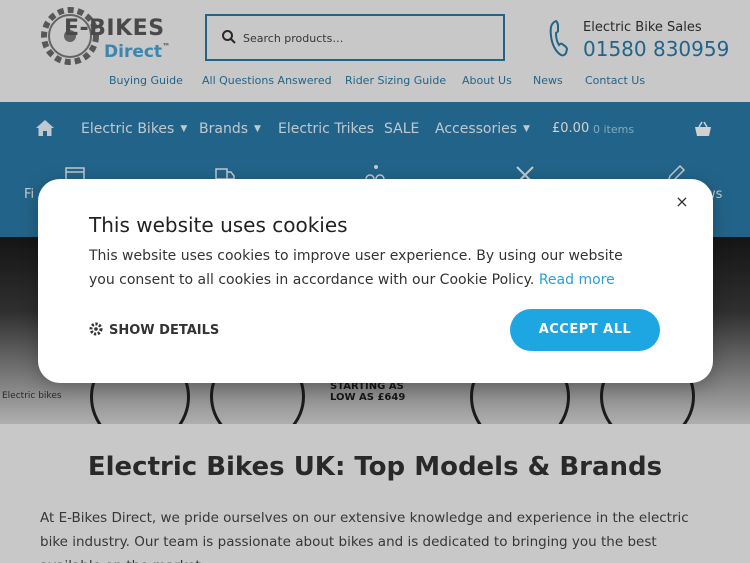 The image size is (750, 563). I want to click on close-icon: ×, so click(682, 202).